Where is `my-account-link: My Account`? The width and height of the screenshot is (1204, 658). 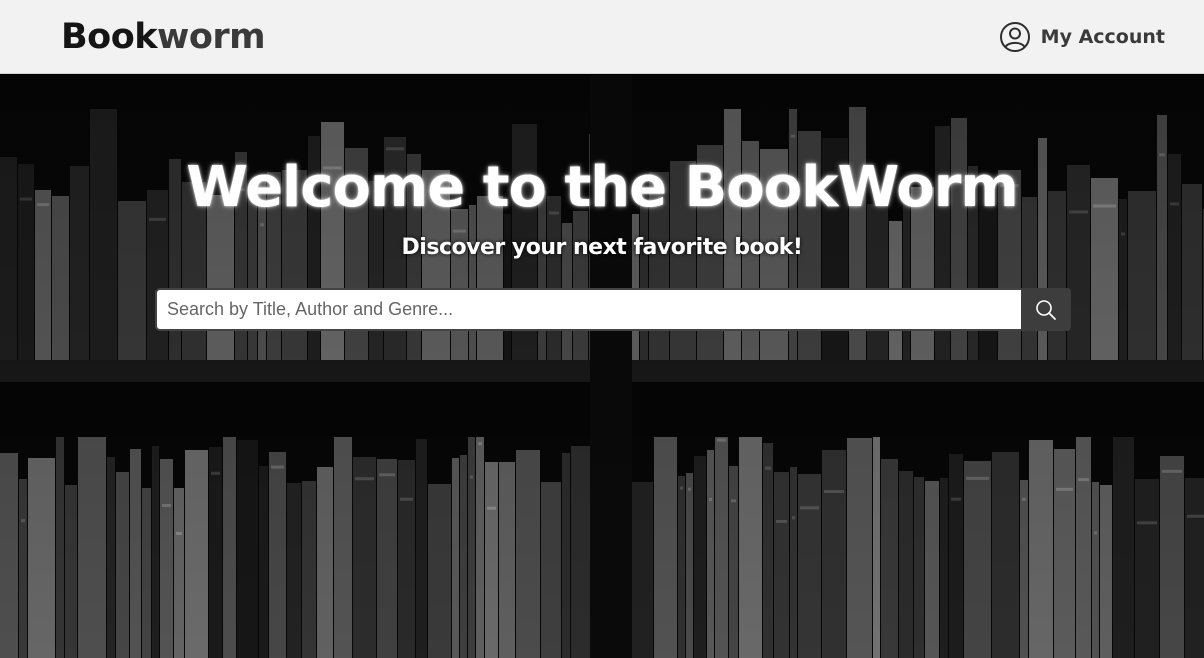 my-account-link: My Account is located at coordinates (1082, 37).